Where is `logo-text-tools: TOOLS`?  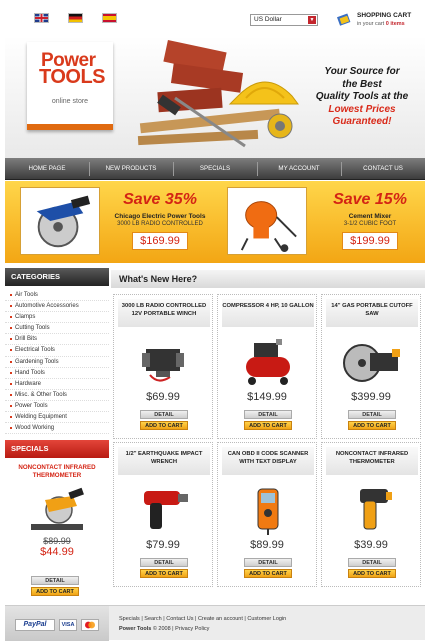 logo-text-tools: TOOLS is located at coordinates (72, 77).